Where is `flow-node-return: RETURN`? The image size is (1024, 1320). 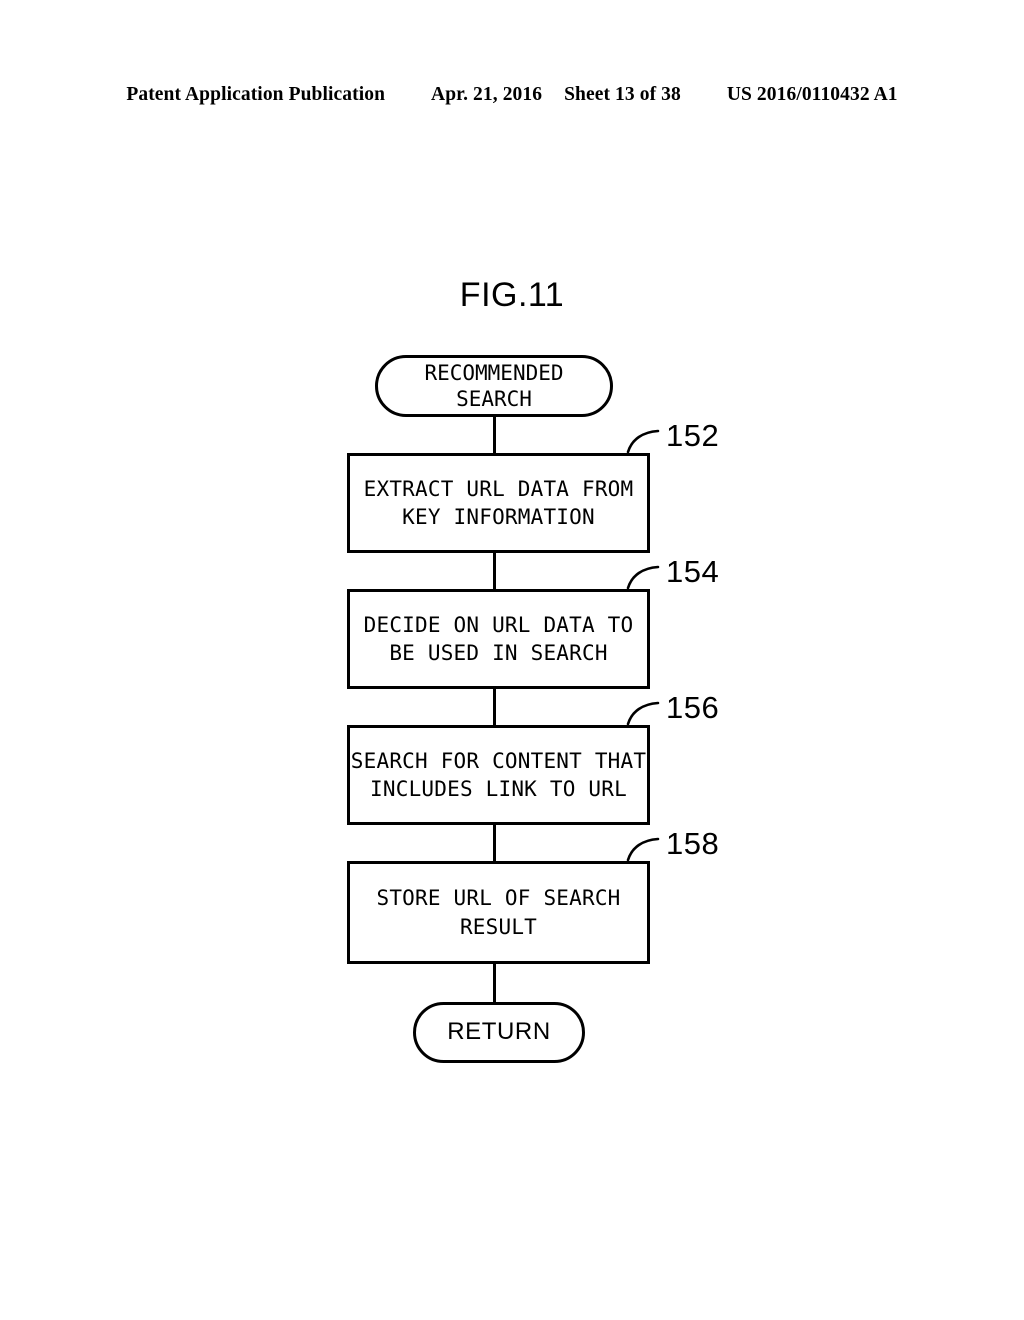
flow-node-return: RETURN is located at coordinates (499, 1032).